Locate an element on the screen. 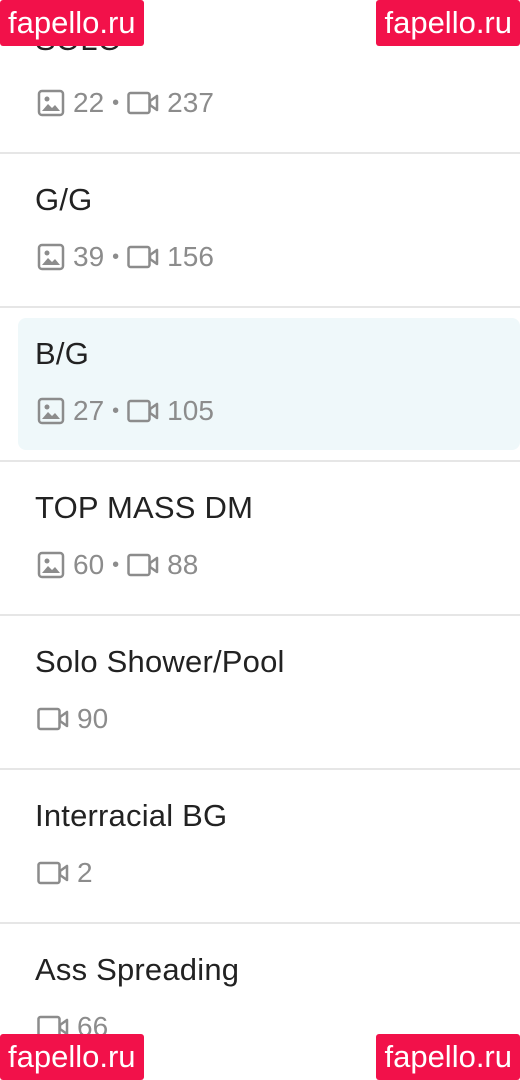  item-title: TOP MASS DM is located at coordinates (144, 507).